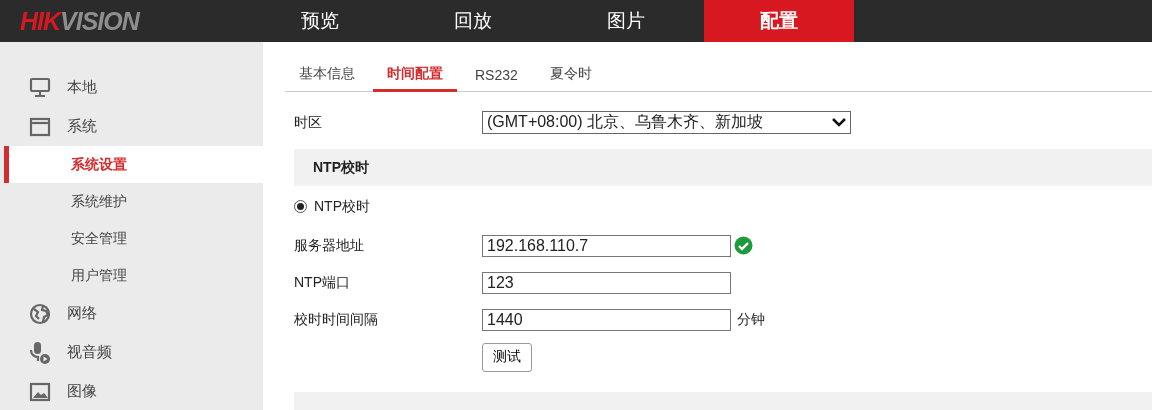  What do you see at coordinates (415, 78) in the screenshot?
I see `tab: 时间配置` at bounding box center [415, 78].